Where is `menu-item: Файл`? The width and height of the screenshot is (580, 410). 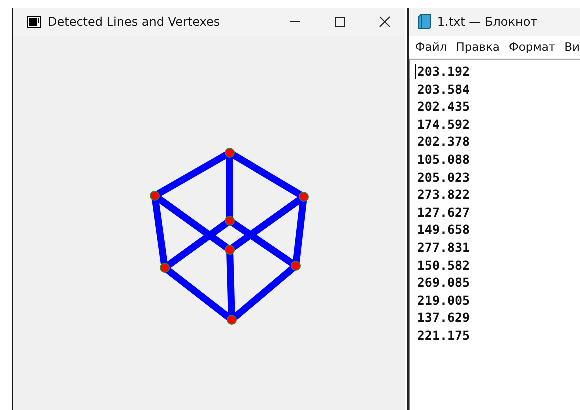 menu-item: Файл is located at coordinates (431, 47).